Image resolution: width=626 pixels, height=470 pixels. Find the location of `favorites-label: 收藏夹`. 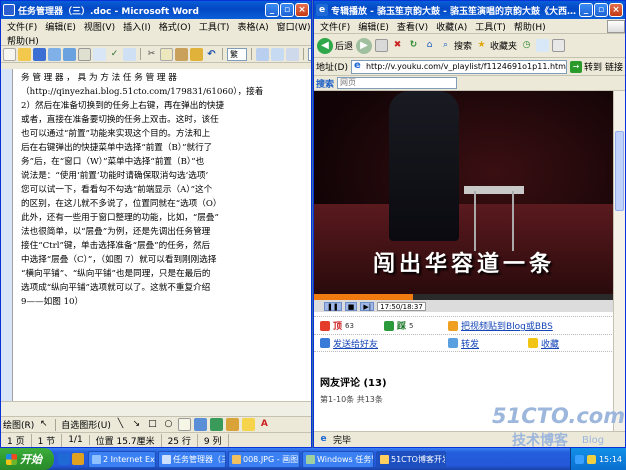

favorites-label: 收藏夹 is located at coordinates (504, 47).